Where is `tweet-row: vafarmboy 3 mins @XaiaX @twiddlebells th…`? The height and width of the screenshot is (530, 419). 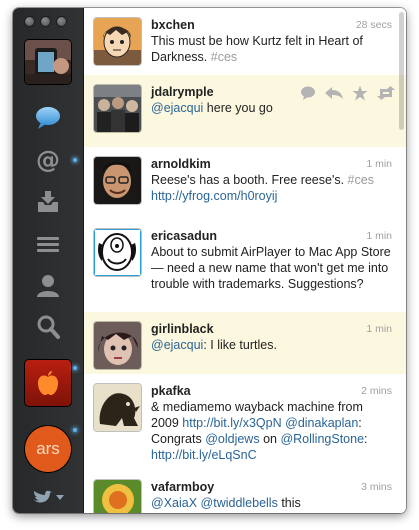 tweet-row: vafarmboy 3 mins @XaiaX @twiddlebells th… is located at coordinates (245, 491).